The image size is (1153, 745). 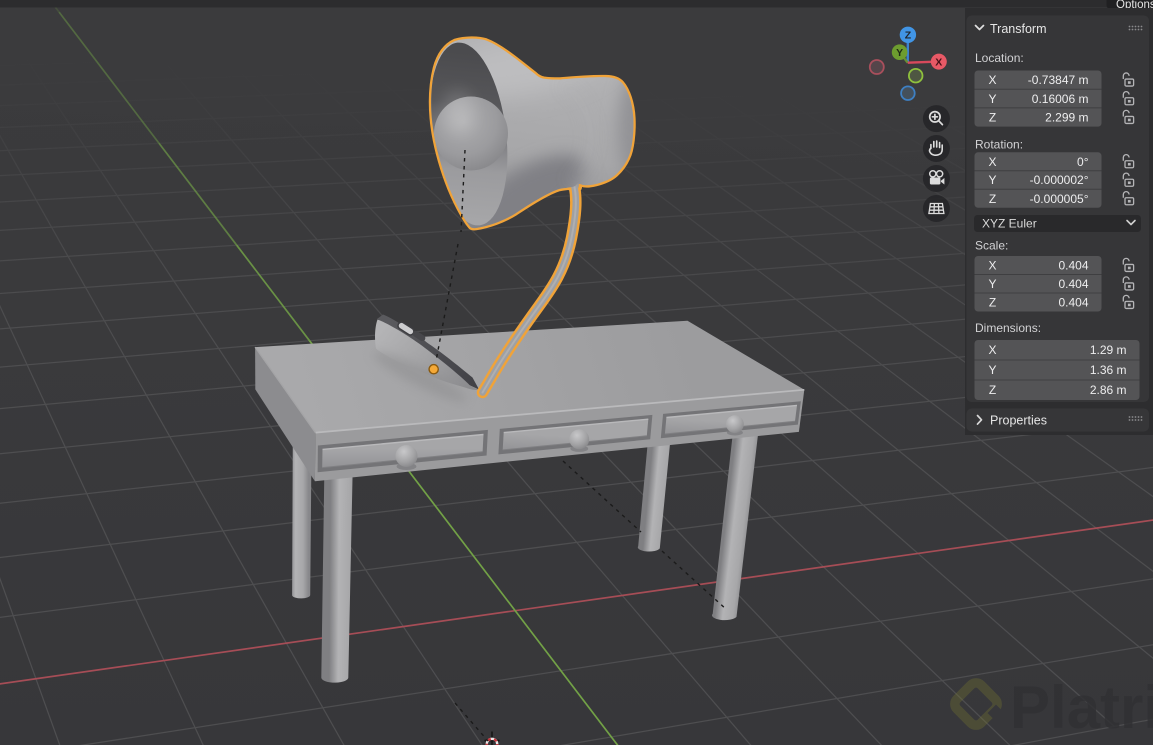 I want to click on svg-text: Rotation:, so click(x=999, y=145).